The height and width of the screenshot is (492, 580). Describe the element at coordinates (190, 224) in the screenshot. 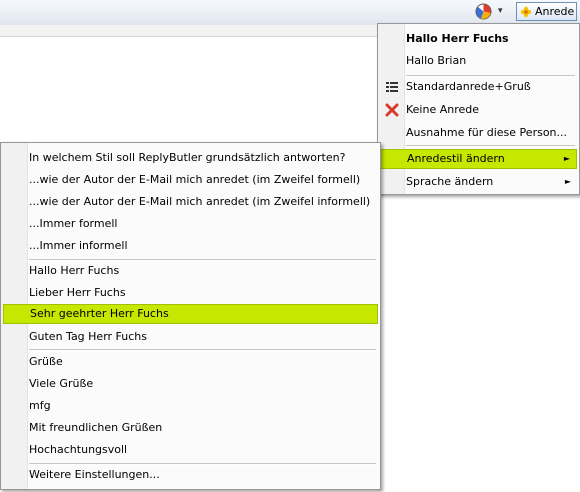

I see `menu-item-immer-formell: ...Immer formell` at that location.